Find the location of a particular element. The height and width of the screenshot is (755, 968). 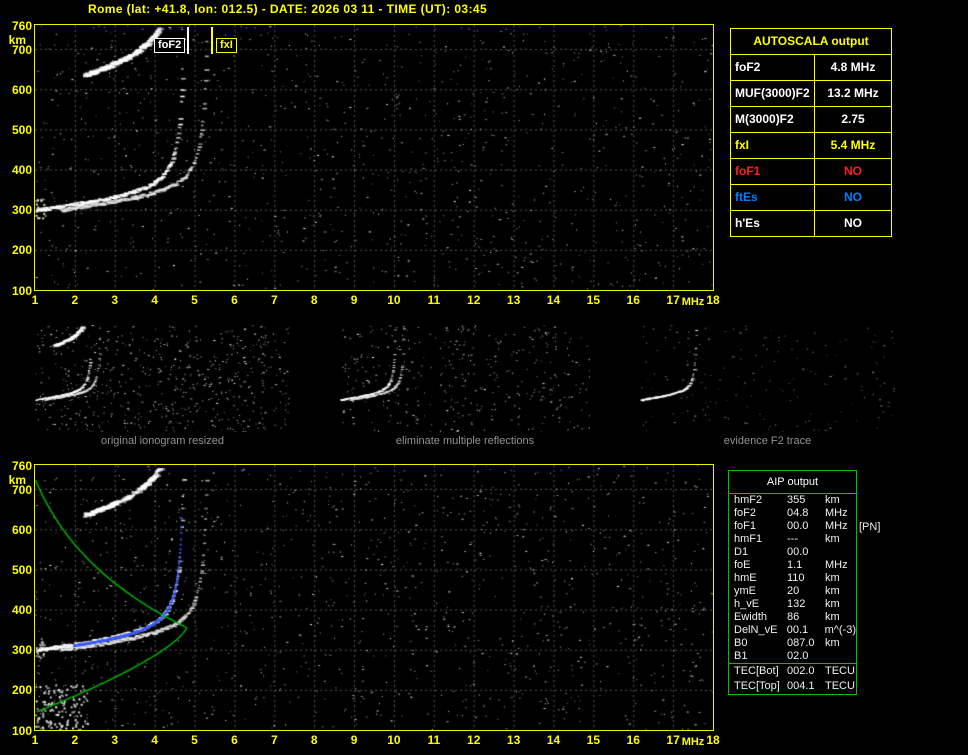

thumbnail-caption: original ionogram resized is located at coordinates (162, 441).